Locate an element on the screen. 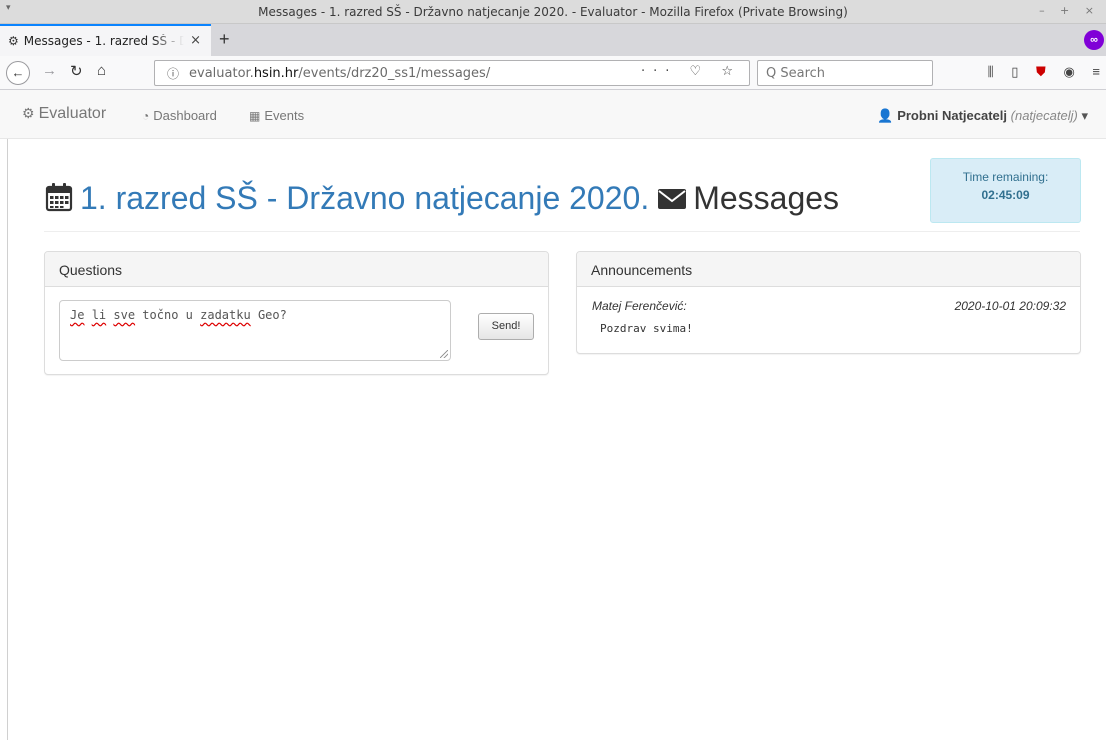 This screenshot has width=1106, height=740. questions-heading: Questions is located at coordinates (296, 269).